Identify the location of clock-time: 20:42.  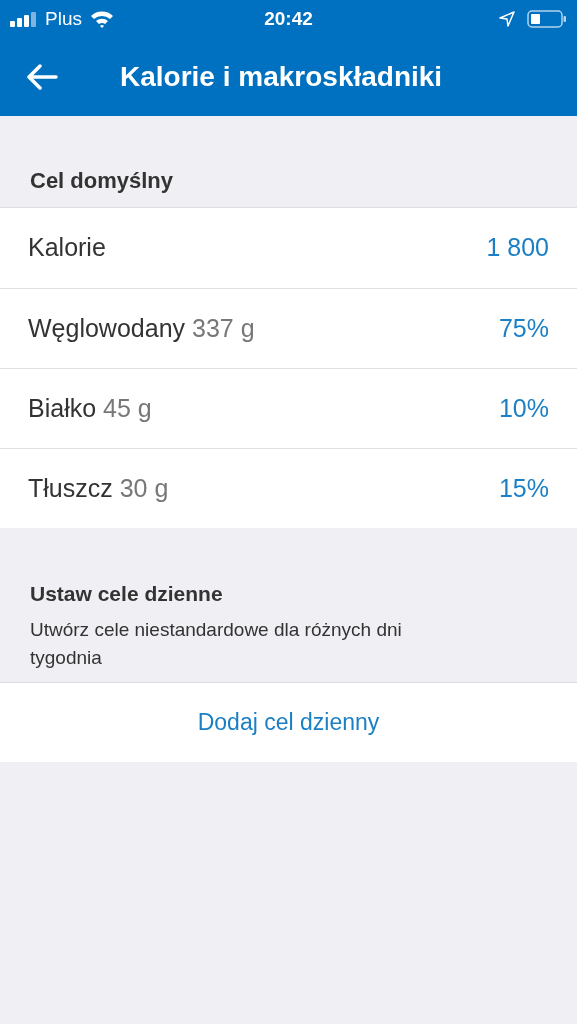
(288, 18).